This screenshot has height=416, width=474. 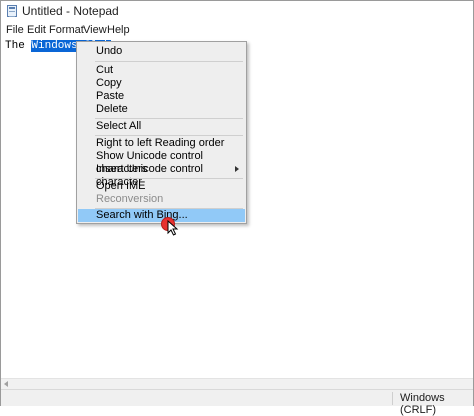 What do you see at coordinates (36, 30) in the screenshot?
I see `menu-edit: Edit` at bounding box center [36, 30].